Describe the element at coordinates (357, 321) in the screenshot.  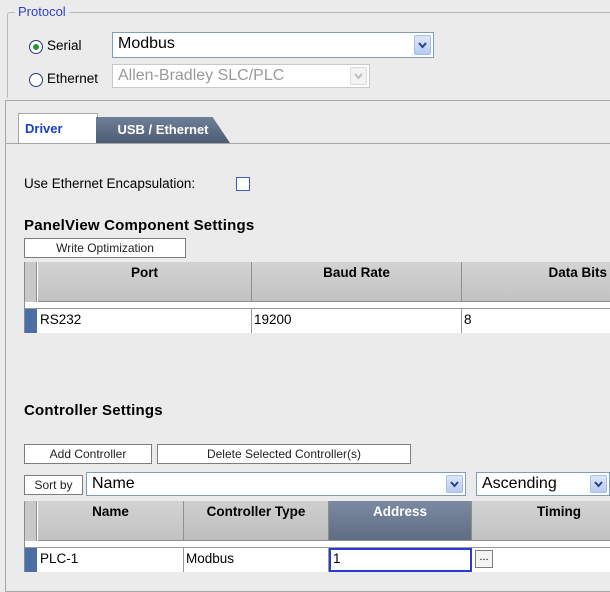
I see `cell-baud-rate: 19200` at that location.